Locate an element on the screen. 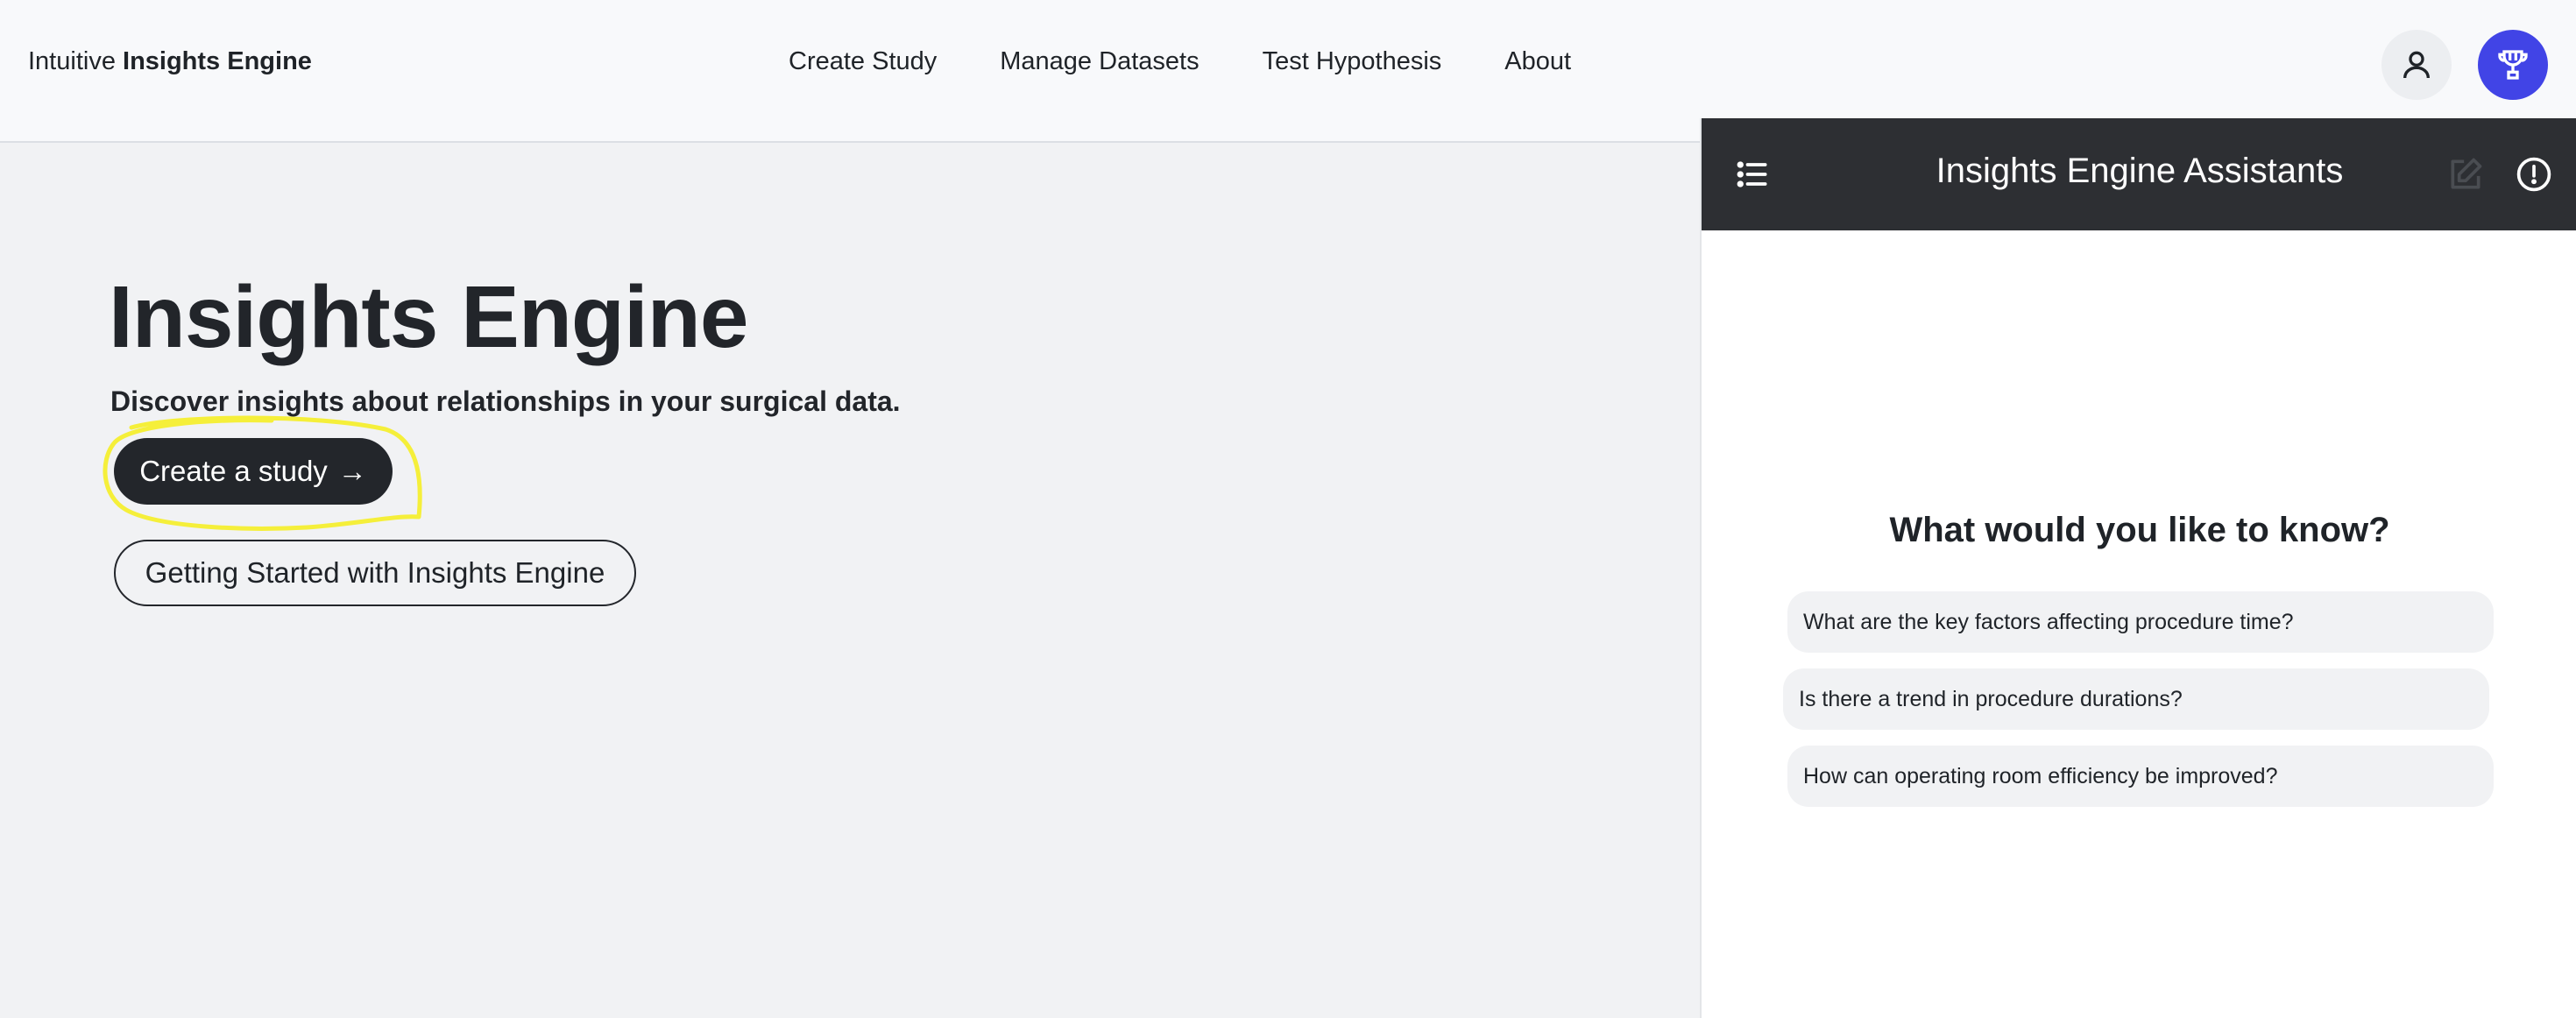 The height and width of the screenshot is (1018, 2576). brand-logo: Intuitive Insights Engine is located at coordinates (170, 61).